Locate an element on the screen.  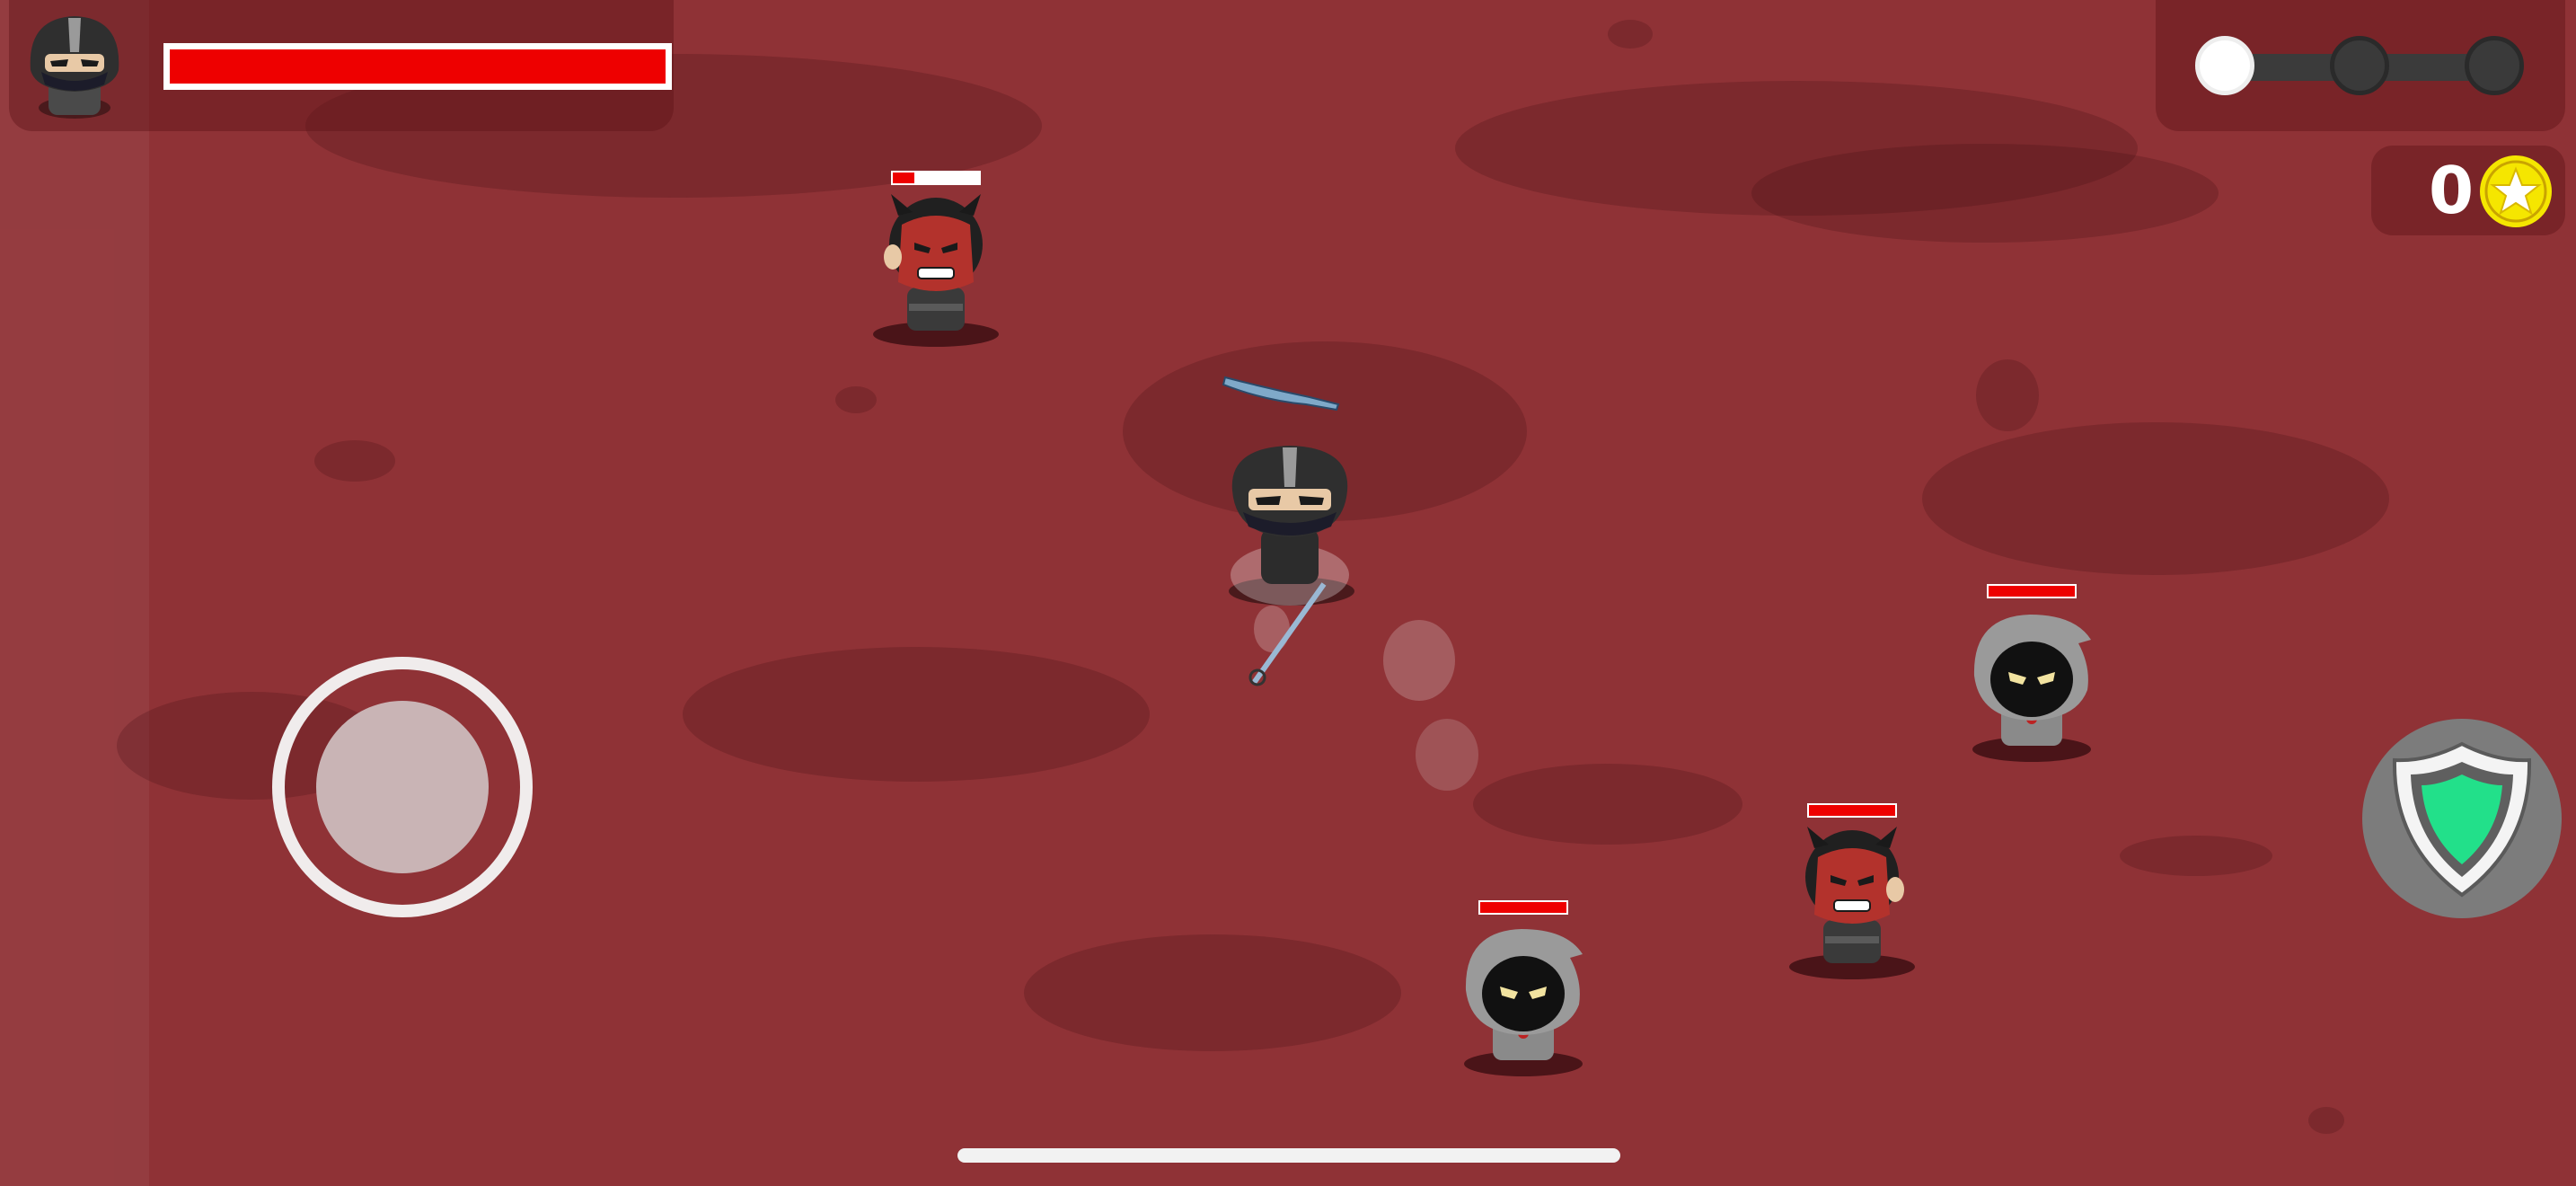
home-indicator is located at coordinates (1288, 1155).